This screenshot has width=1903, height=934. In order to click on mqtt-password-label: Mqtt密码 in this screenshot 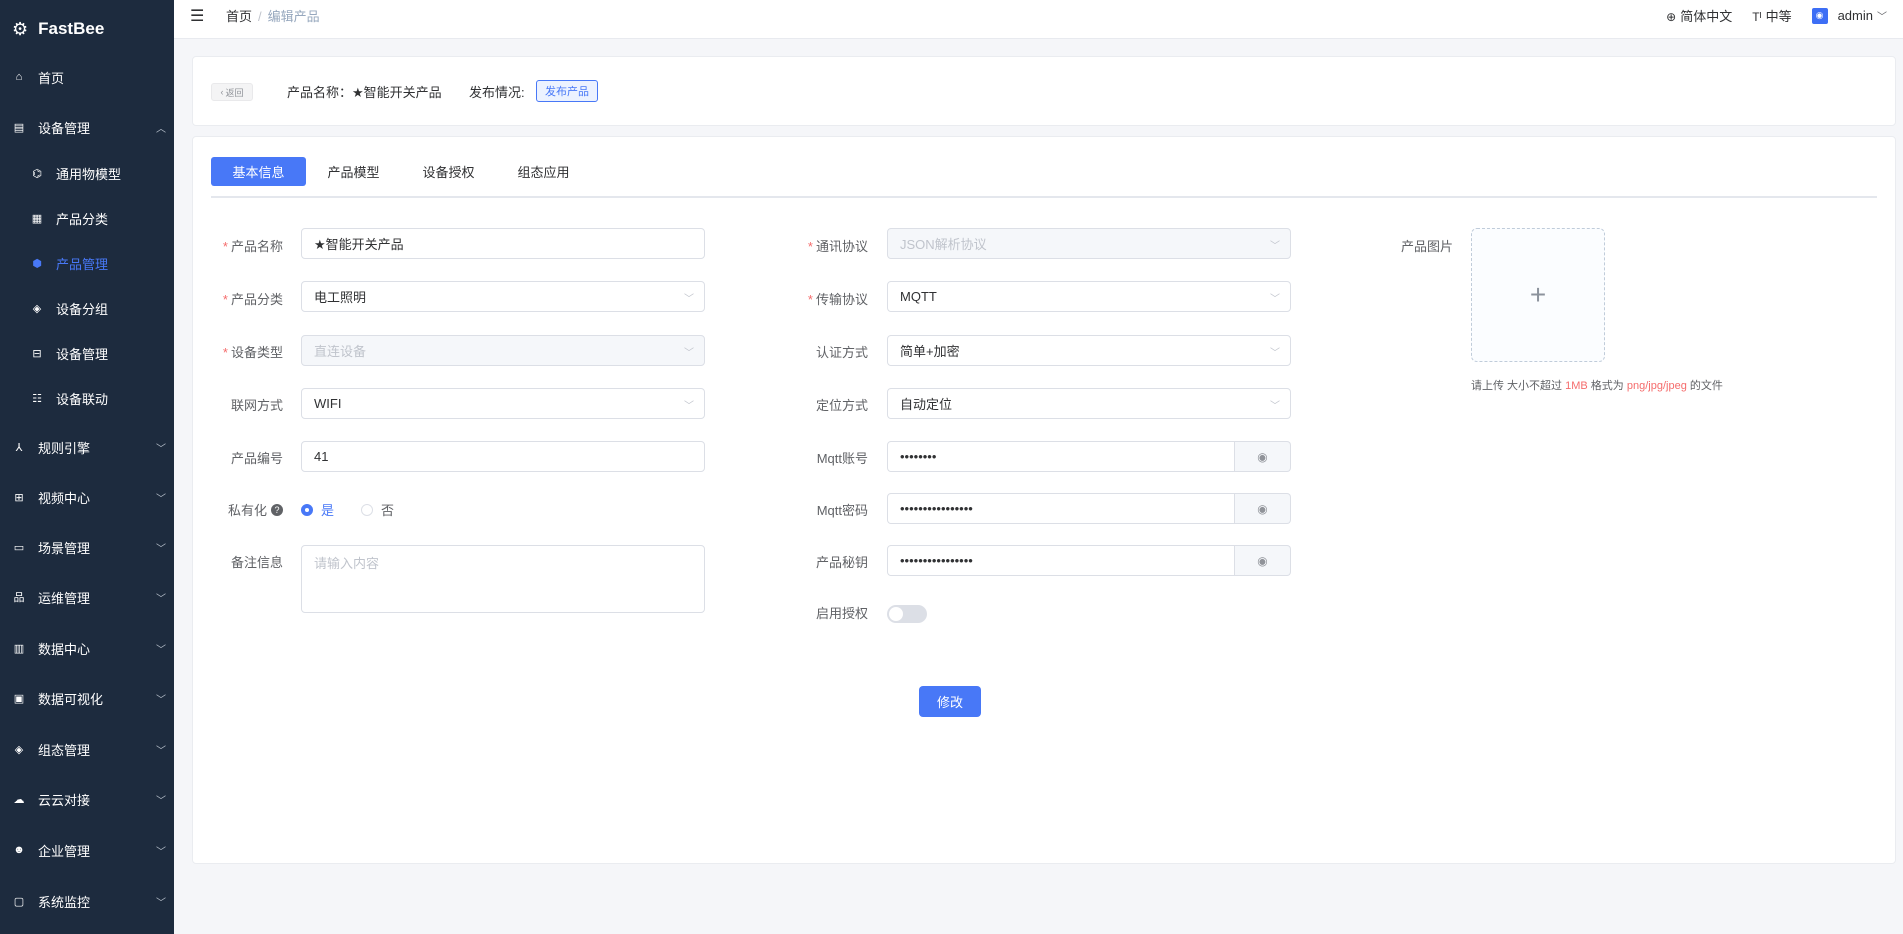, I will do `click(842, 510)`.